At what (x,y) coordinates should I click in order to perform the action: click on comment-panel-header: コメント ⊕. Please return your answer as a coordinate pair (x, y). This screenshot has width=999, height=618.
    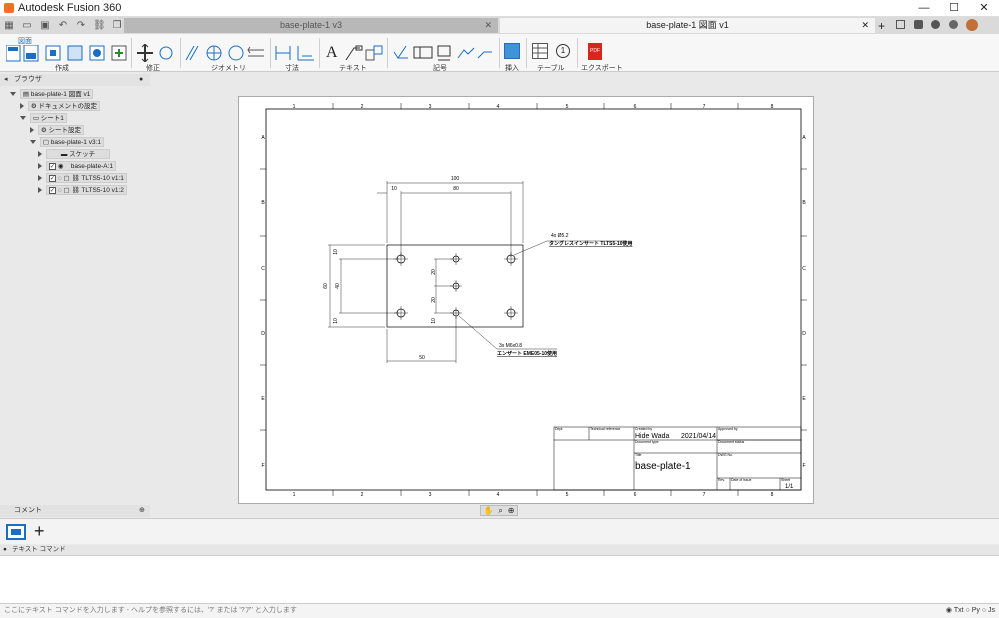
    Looking at the image, I should click on (75, 511).